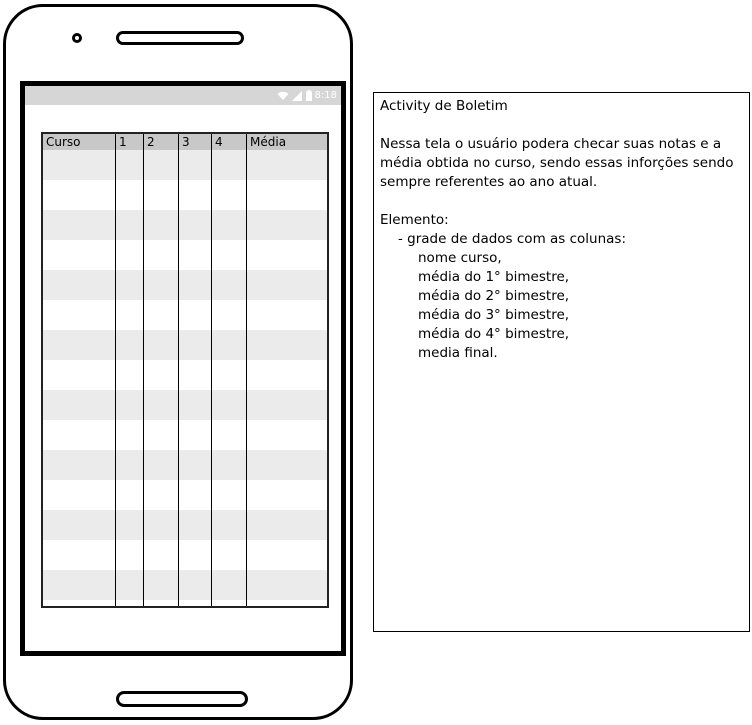 Image resolution: width=752 pixels, height=725 pixels. I want to click on notes-column-line: média do 3° bimestre,, so click(494, 315).